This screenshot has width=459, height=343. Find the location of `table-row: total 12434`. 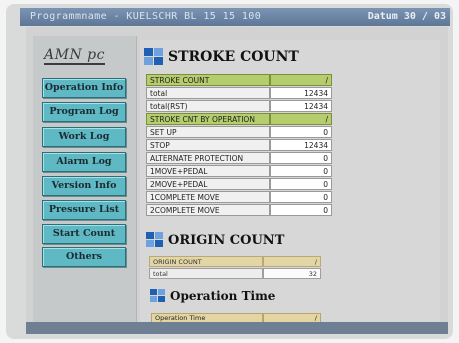

table-row: total 12434 is located at coordinates (239, 93).